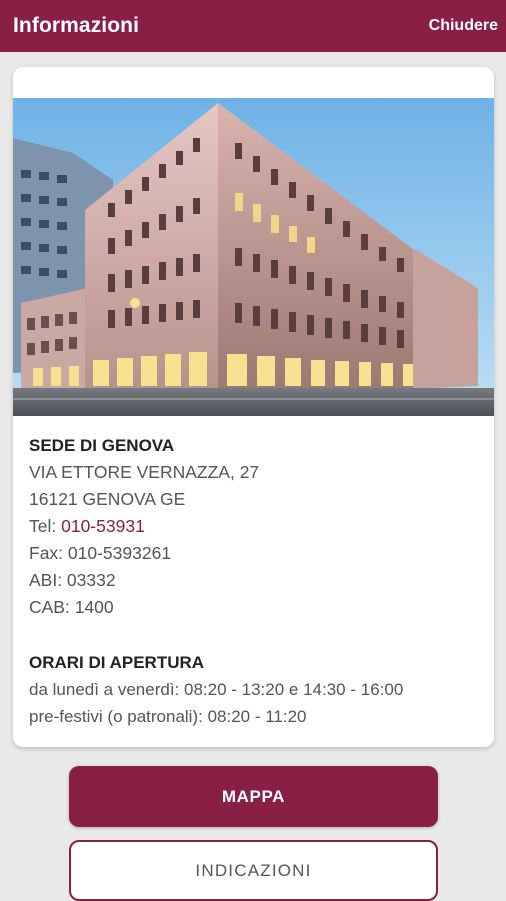  I want to click on top-app-bar: Informazioni Chiudere, so click(253, 26).